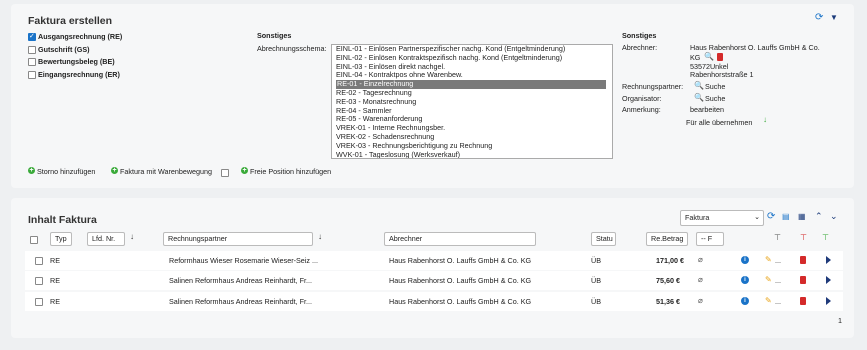 This screenshot has width=867, height=350. I want to click on organisator-suche: Suche, so click(715, 98).